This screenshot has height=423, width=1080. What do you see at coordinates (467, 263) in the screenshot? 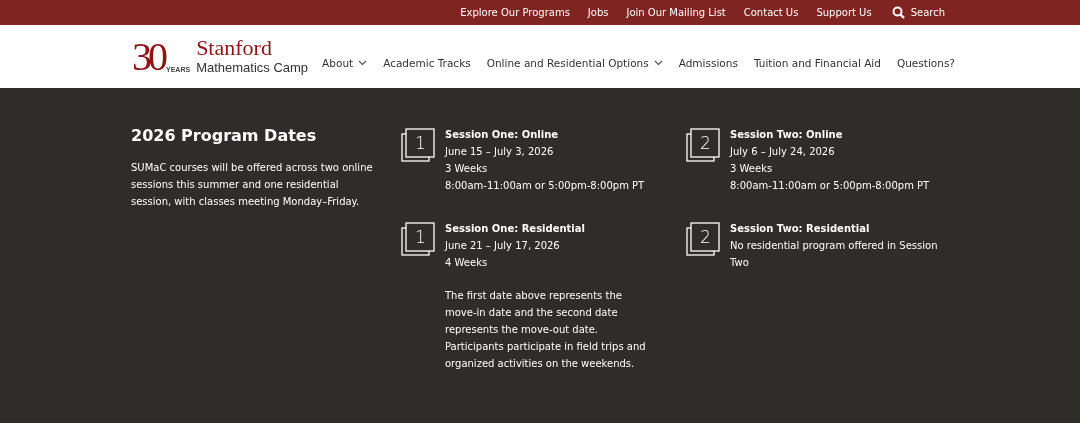
I see `session-detail: 4 Weeks` at bounding box center [467, 263].